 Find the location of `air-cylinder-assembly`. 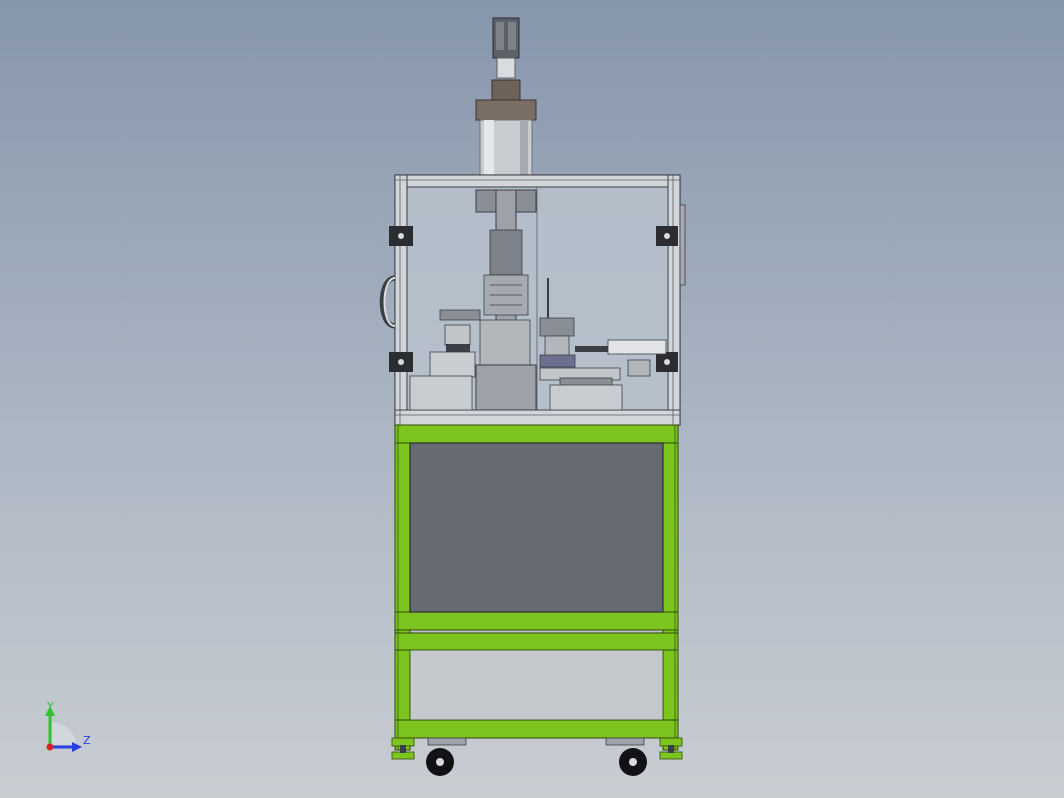

air-cylinder-assembly is located at coordinates (506, 96).